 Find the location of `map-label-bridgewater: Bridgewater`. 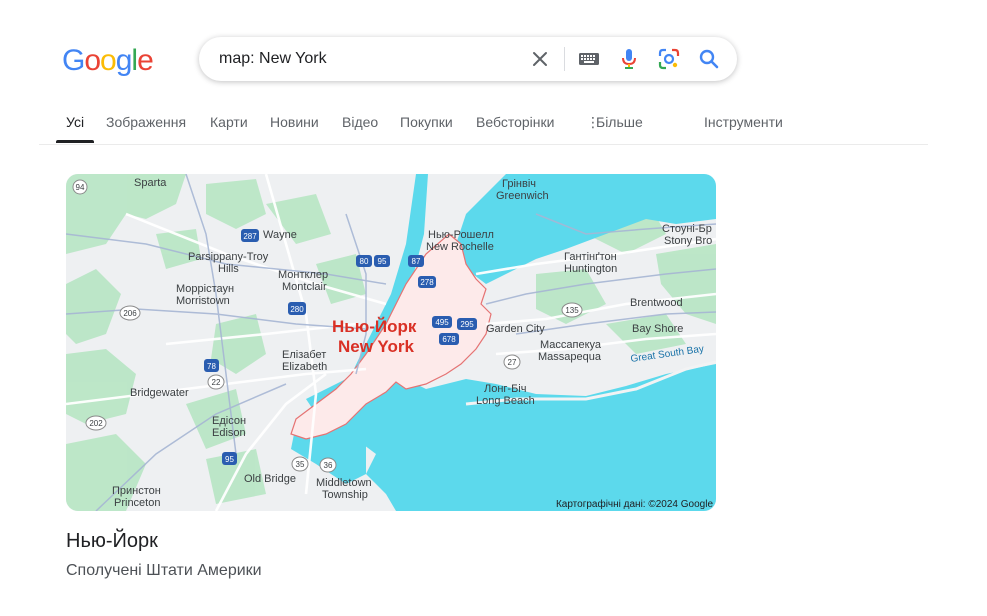

map-label-bridgewater: Bridgewater is located at coordinates (159, 393).